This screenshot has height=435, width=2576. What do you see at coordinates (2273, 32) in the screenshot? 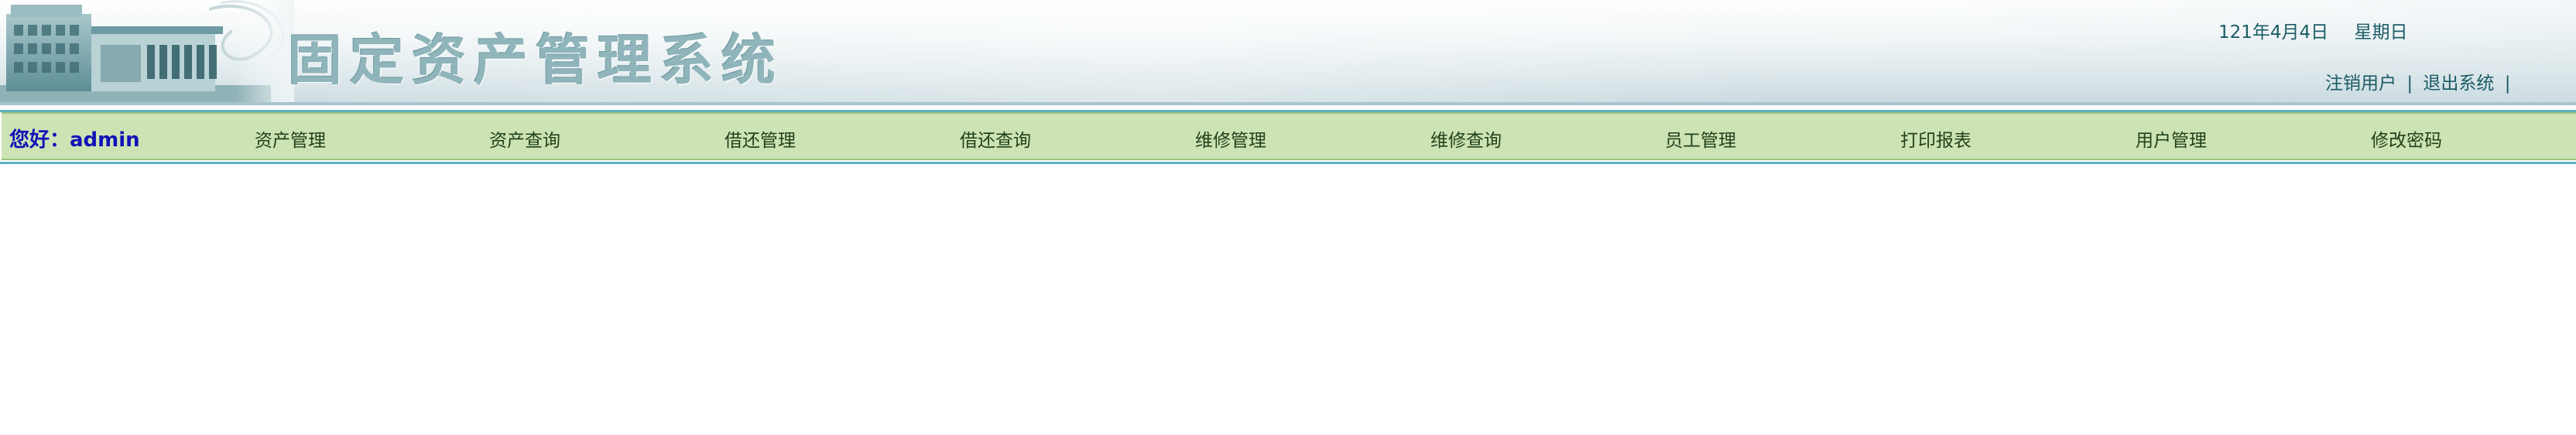
I see `date-text: 121年4月4日` at bounding box center [2273, 32].